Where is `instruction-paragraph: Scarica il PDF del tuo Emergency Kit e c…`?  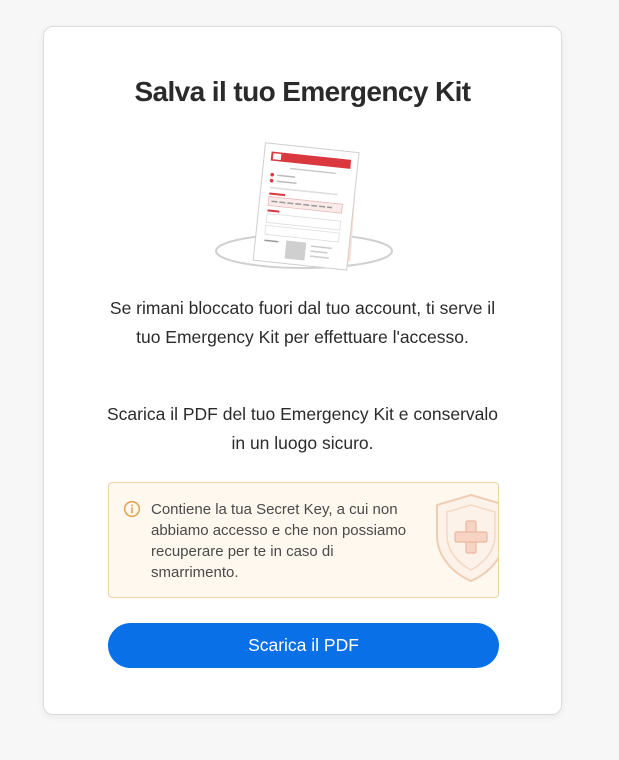
instruction-paragraph: Scarica il PDF del tuo Emergency Kit e c… is located at coordinates (302, 428).